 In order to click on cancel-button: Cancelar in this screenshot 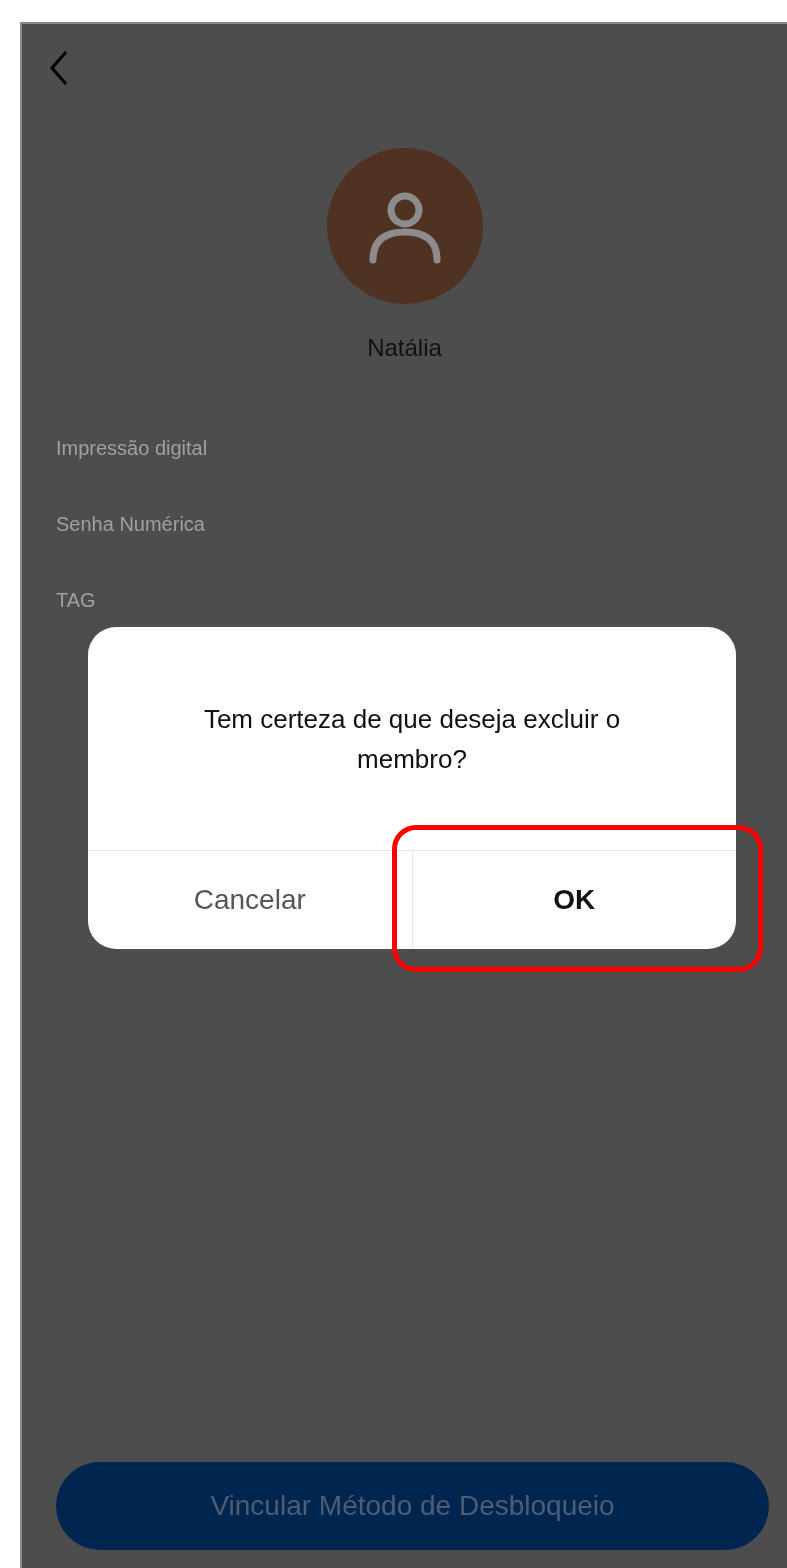, I will do `click(250, 900)`.